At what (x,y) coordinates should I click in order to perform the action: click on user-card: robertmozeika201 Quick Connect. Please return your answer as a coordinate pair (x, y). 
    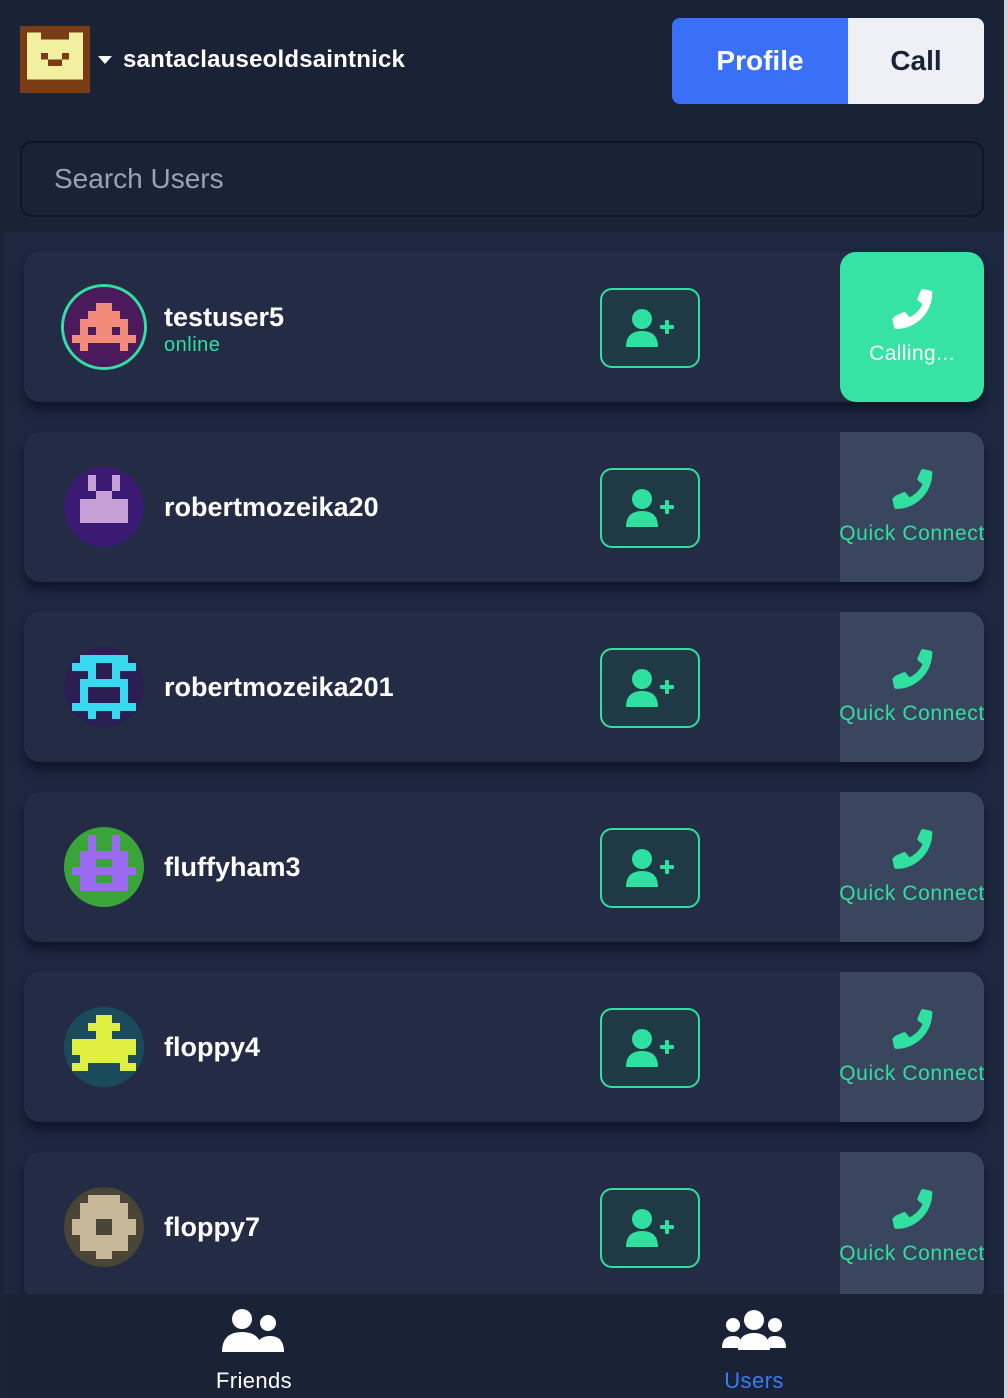
    Looking at the image, I should click on (504, 687).